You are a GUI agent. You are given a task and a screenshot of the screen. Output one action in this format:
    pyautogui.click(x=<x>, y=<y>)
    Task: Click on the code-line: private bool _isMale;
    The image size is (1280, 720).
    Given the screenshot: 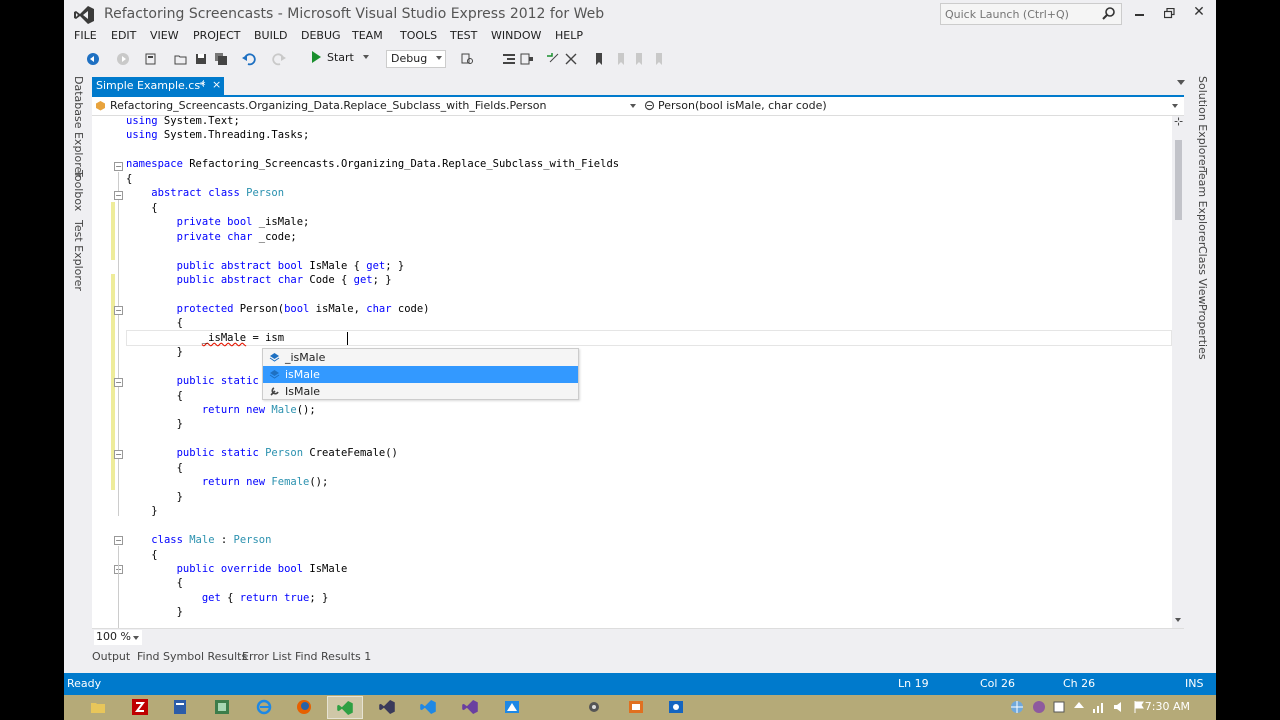 What is the action you would take?
    pyautogui.click(x=218, y=222)
    